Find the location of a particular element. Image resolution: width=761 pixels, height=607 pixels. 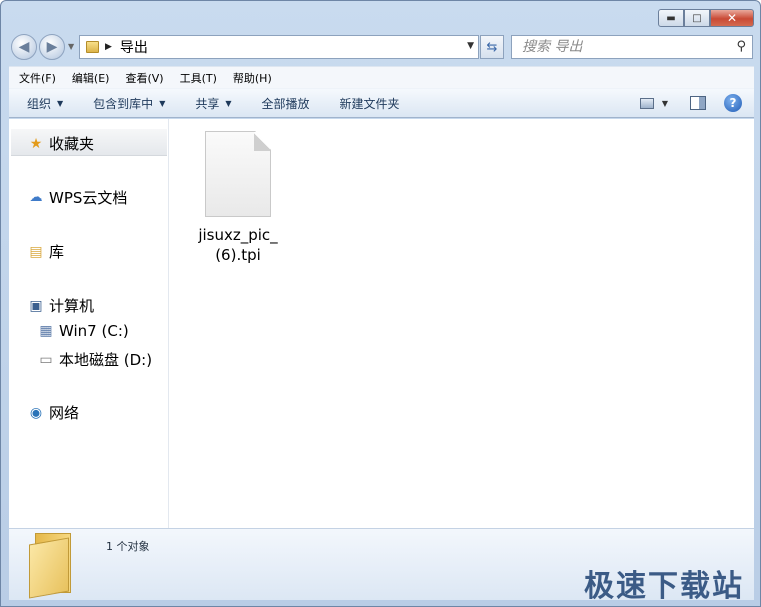

address-path: 导出 is located at coordinates (134, 47).